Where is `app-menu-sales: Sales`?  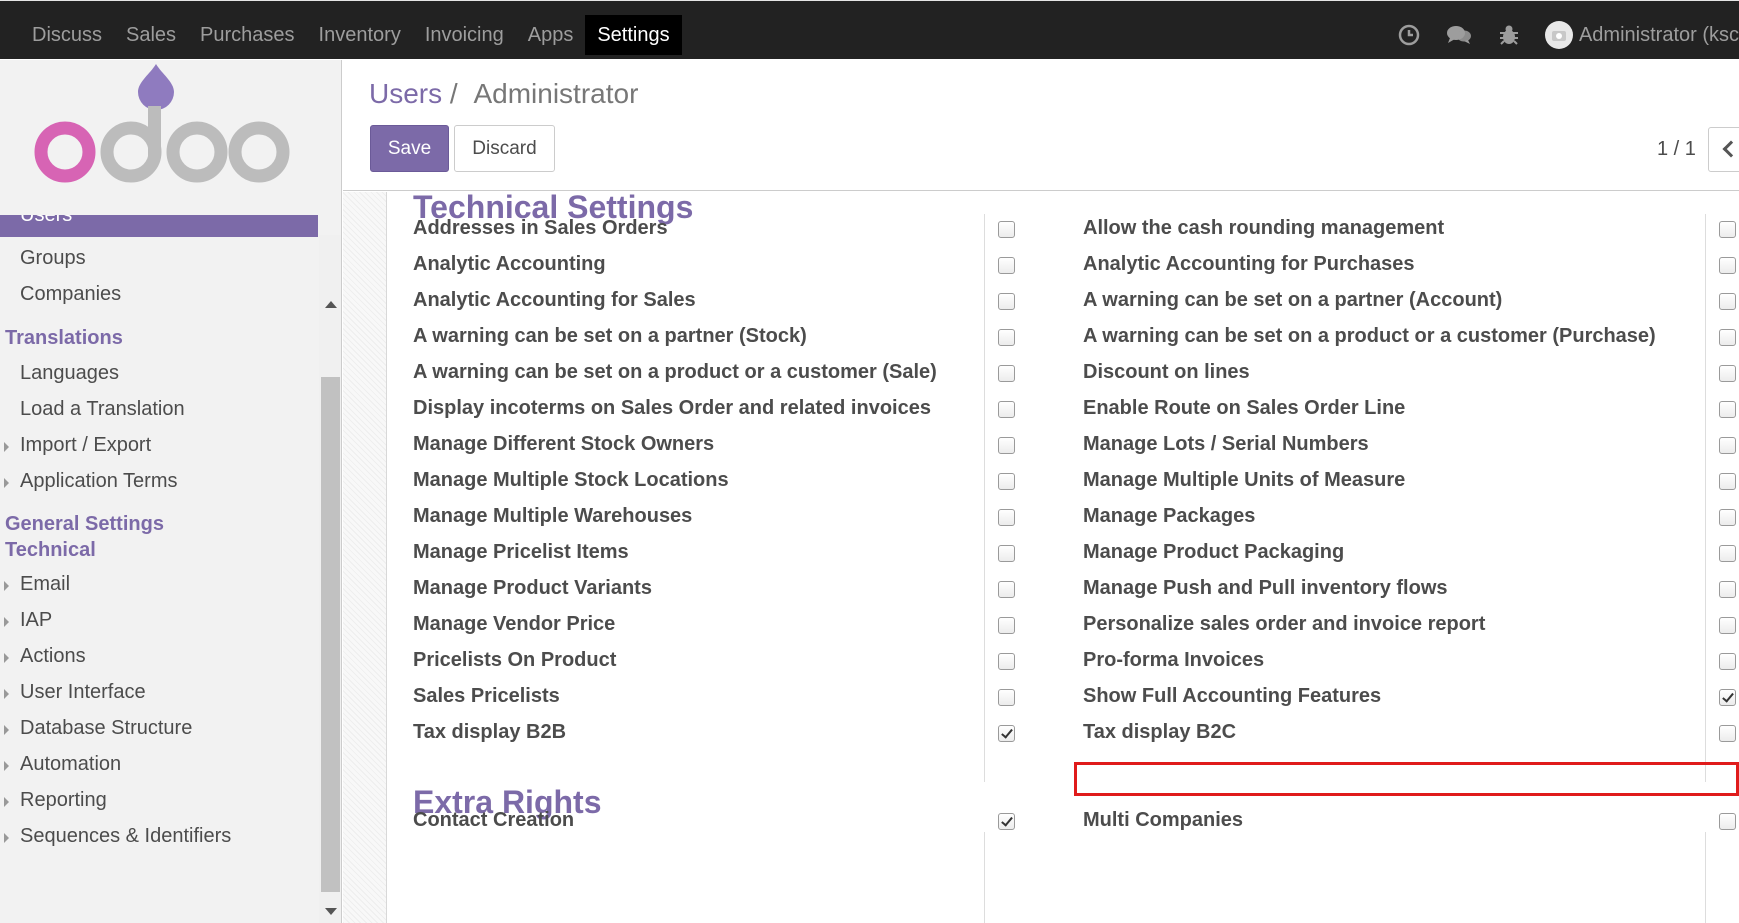 app-menu-sales: Sales is located at coordinates (151, 35).